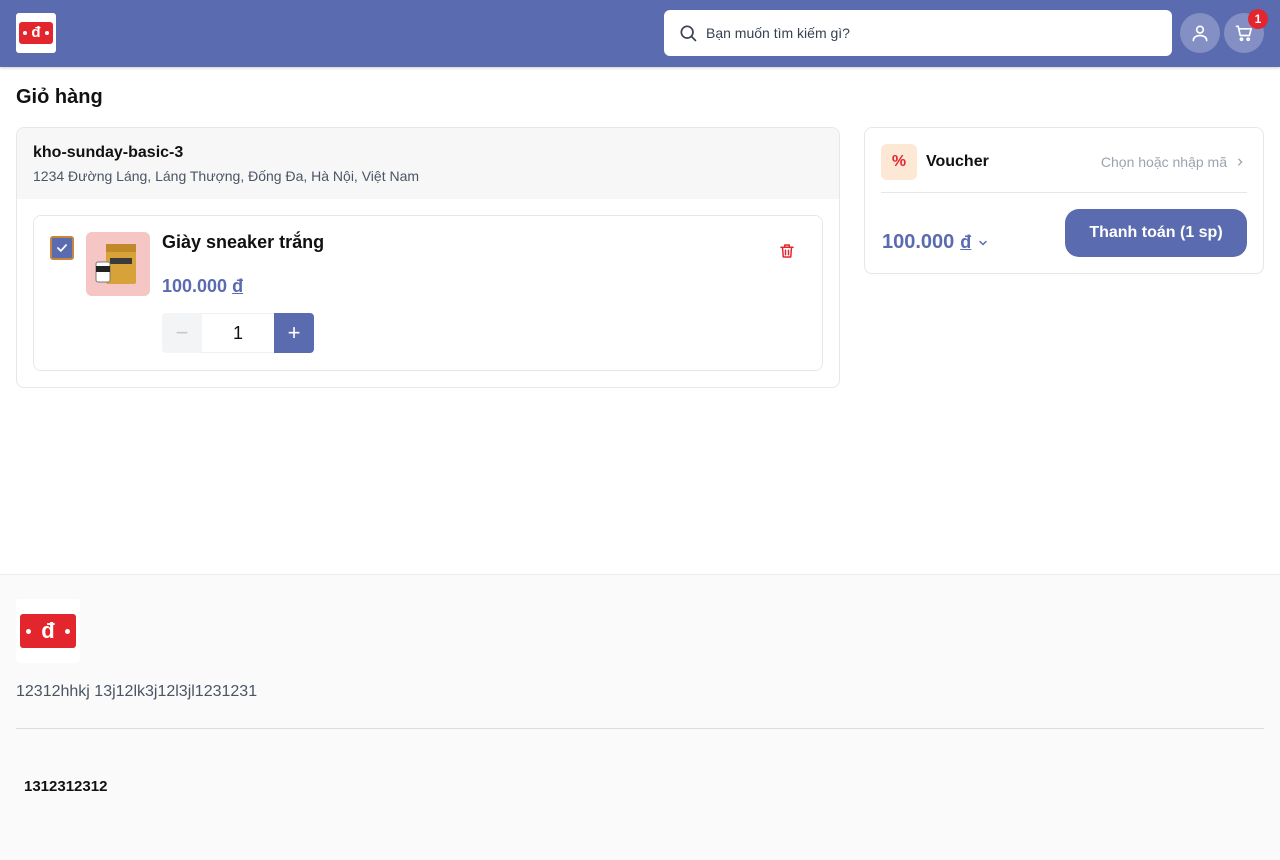 This screenshot has width=1280, height=860. I want to click on decrease-button: −, so click(182, 333).